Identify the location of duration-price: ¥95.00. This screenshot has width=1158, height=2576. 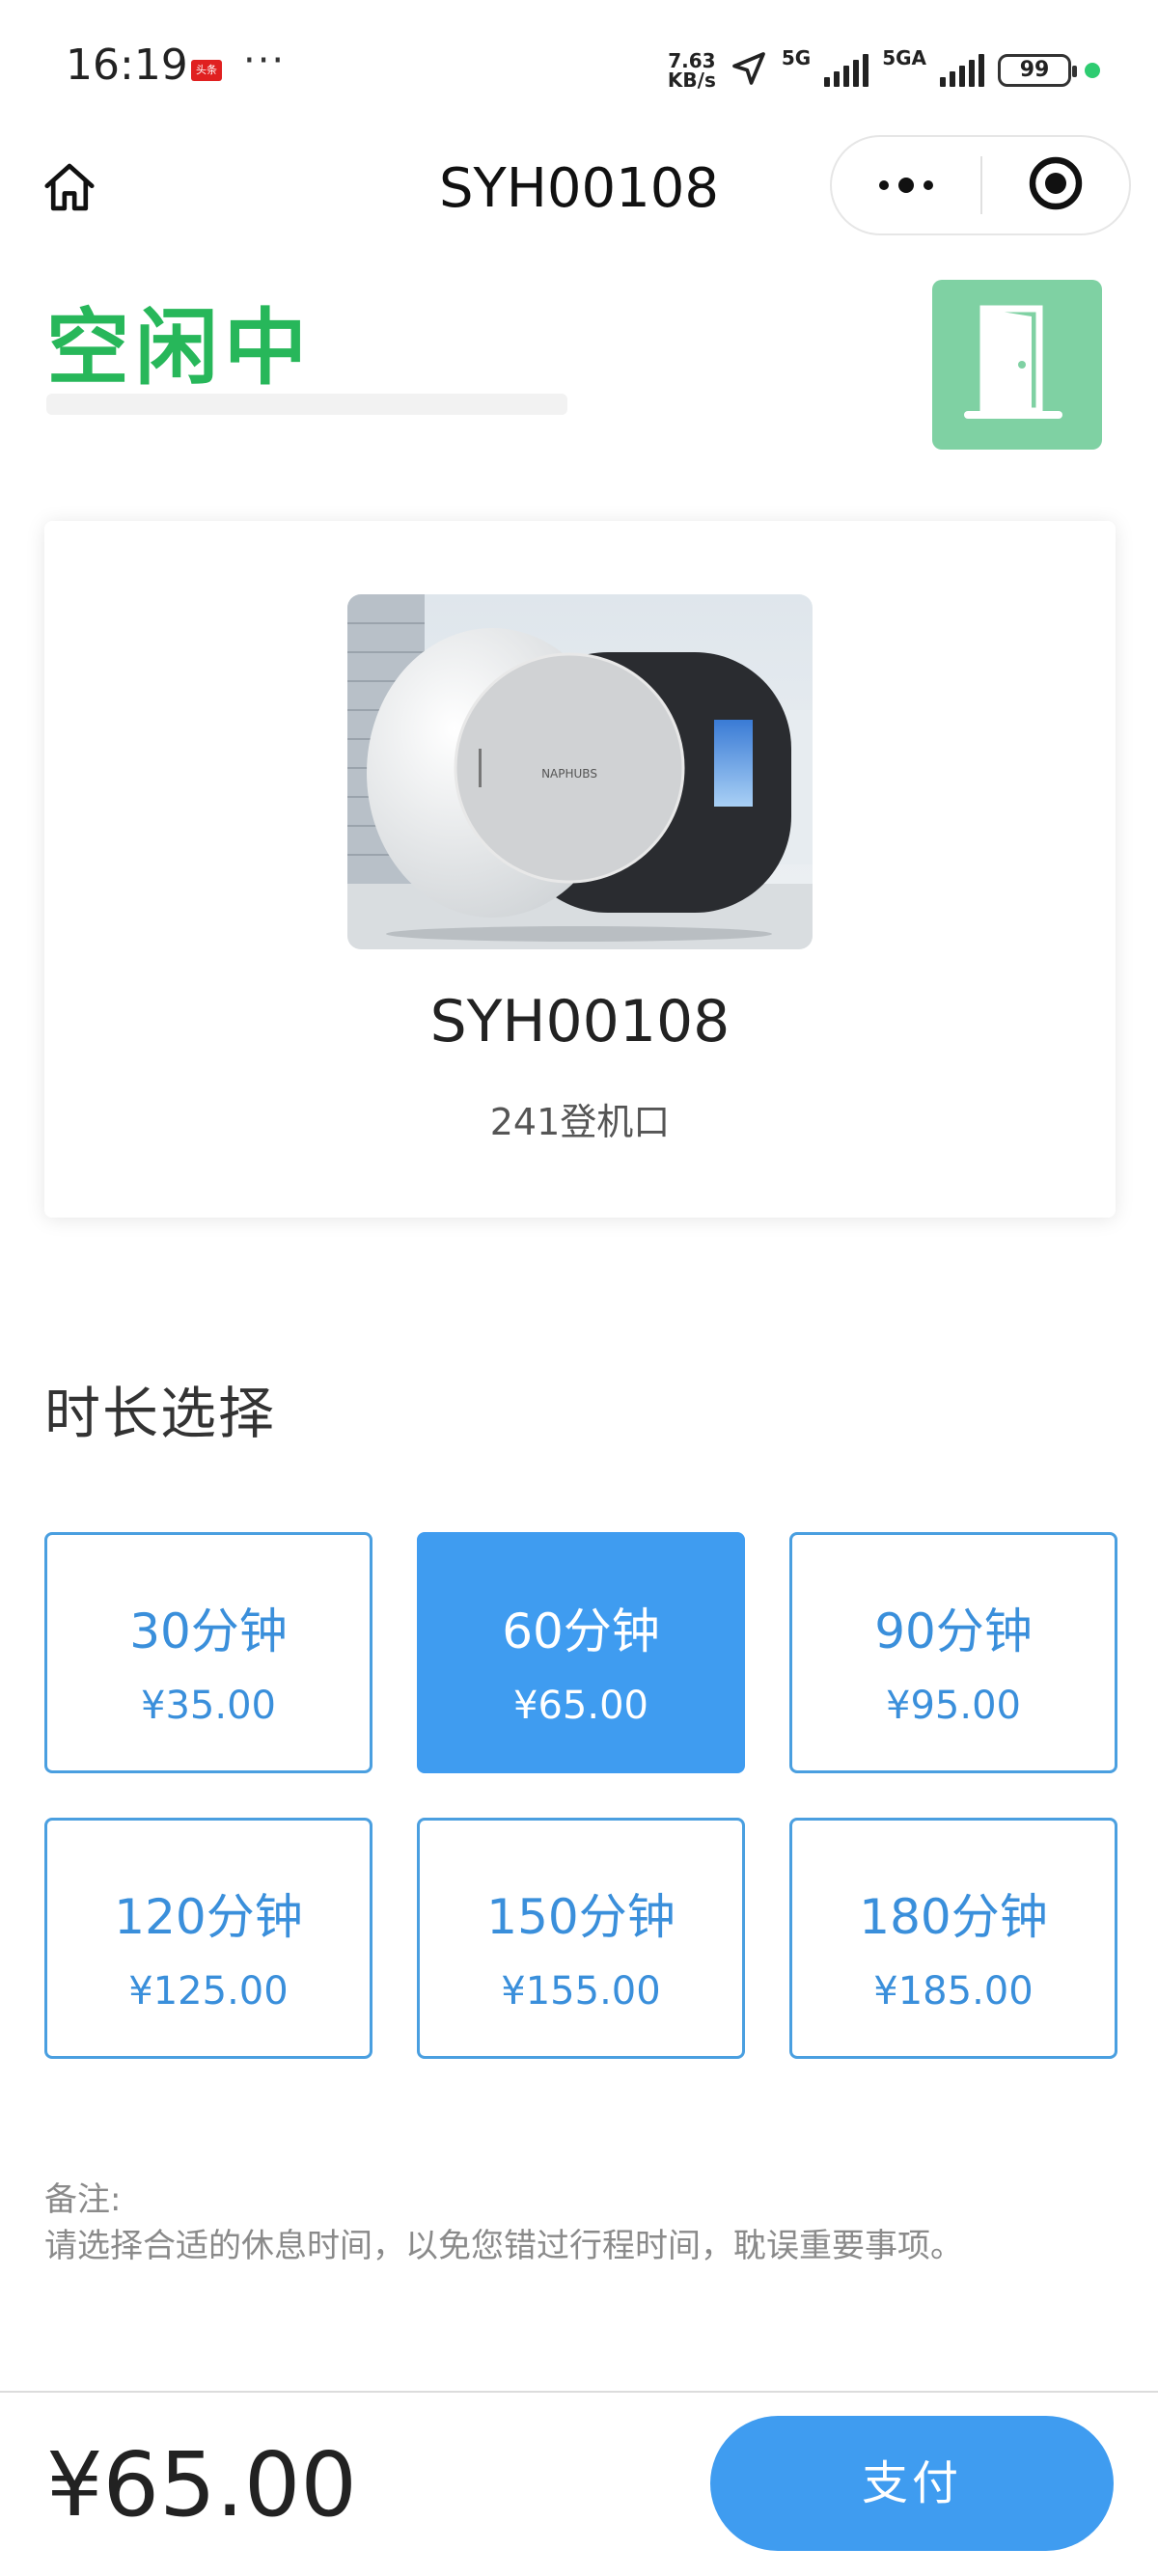
(953, 1706).